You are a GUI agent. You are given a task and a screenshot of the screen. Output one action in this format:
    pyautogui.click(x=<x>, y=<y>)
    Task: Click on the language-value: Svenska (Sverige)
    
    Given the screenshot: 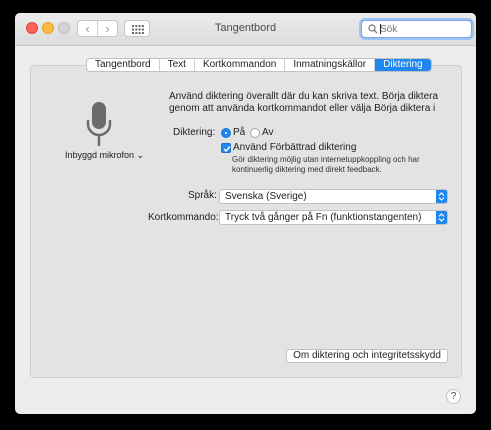 What is the action you would take?
    pyautogui.click(x=266, y=196)
    